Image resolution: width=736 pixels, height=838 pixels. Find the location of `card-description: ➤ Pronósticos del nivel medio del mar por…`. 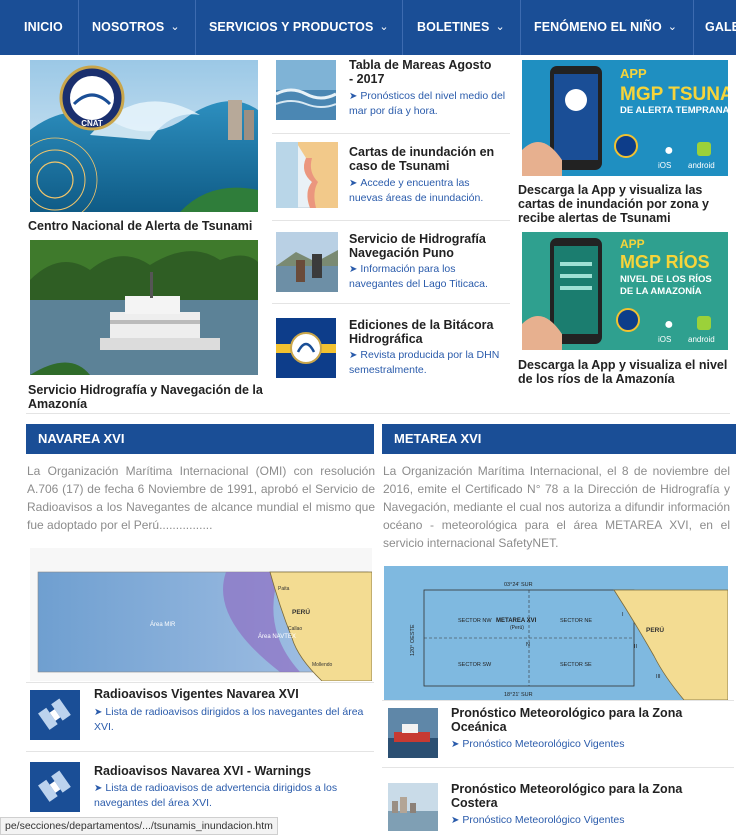

card-description: ➤ Pronósticos del nivel medio del mar por… is located at coordinates (427, 103).